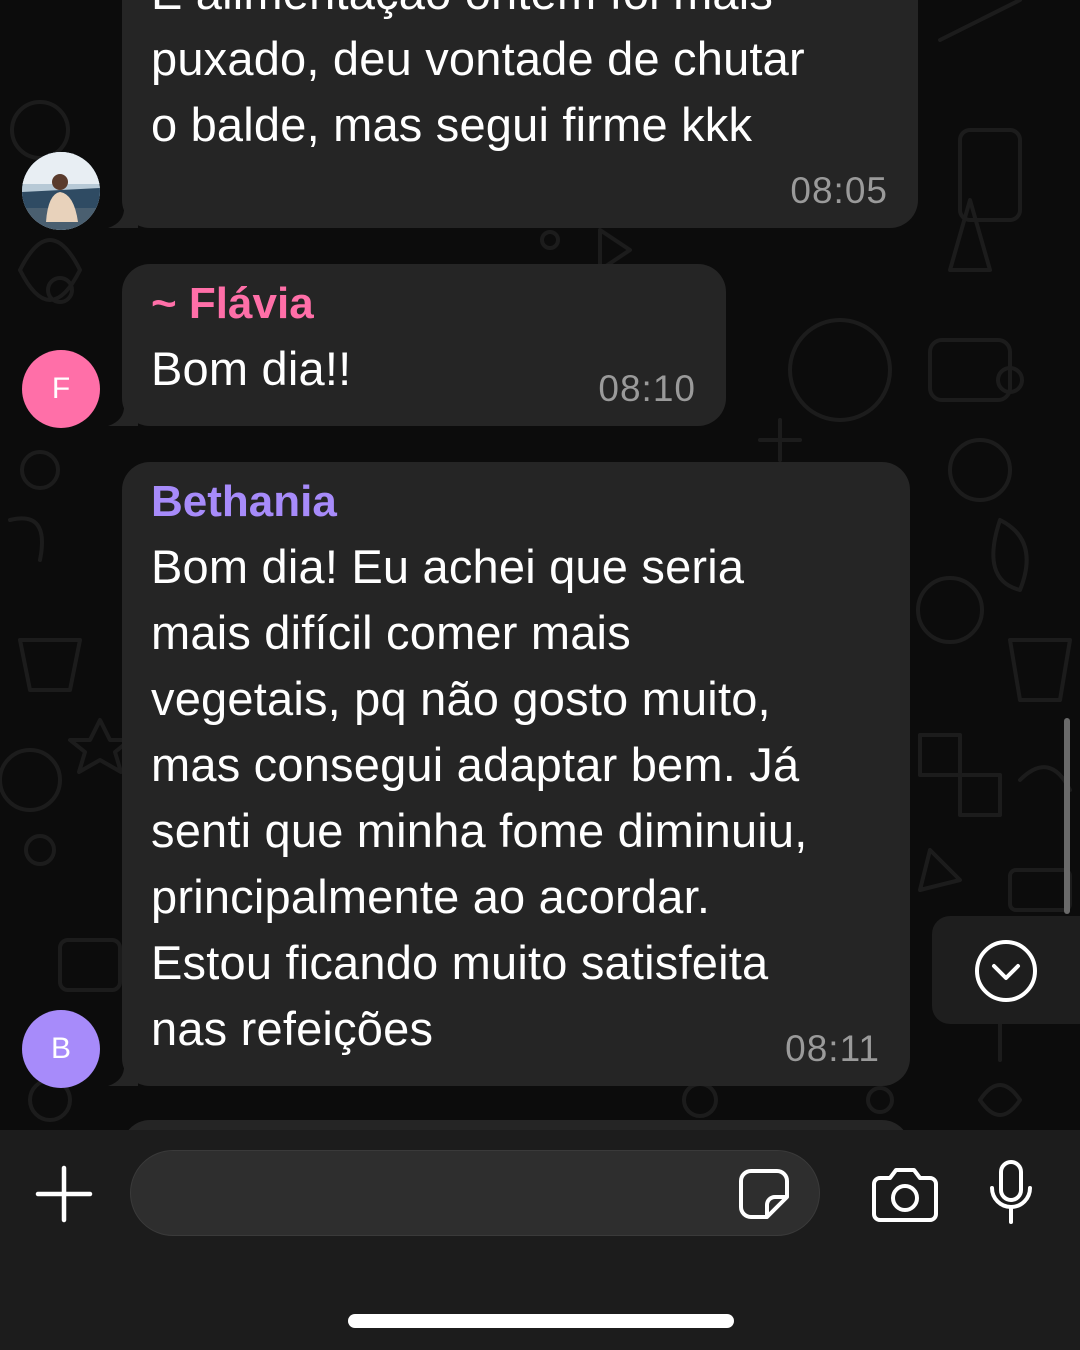 The height and width of the screenshot is (1350, 1080). Describe the element at coordinates (232, 304) in the screenshot. I see `sender-name: ~ Flávia` at that location.